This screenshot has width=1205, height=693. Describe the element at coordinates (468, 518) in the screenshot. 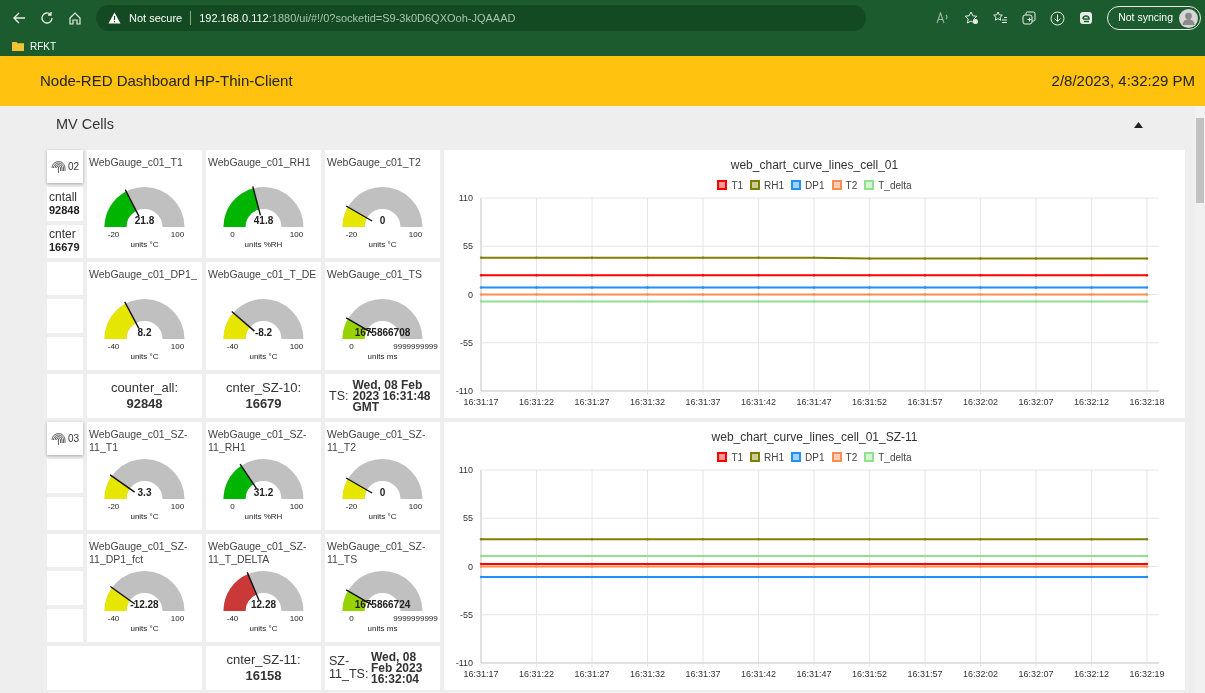

I see `axis-label: 55` at that location.